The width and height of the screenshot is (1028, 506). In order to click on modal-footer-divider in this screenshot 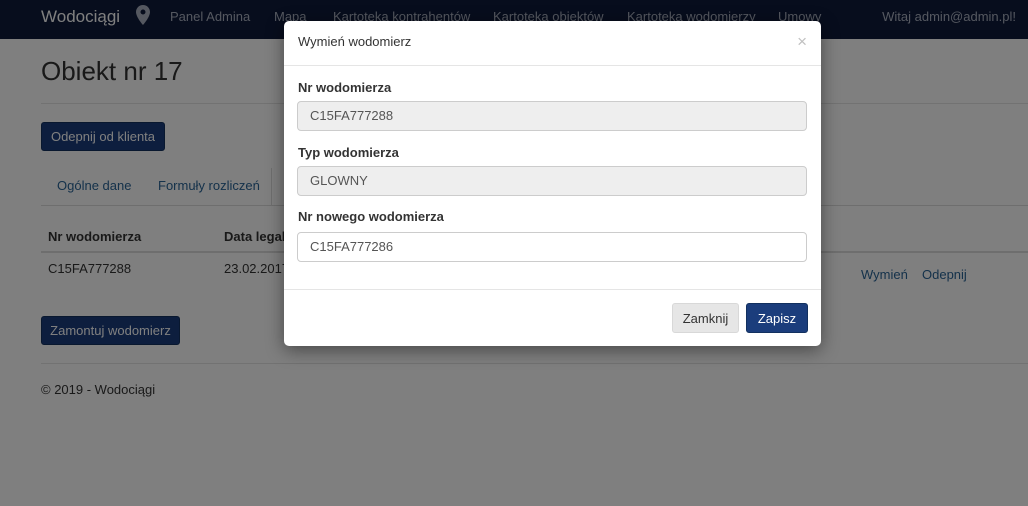, I will do `click(552, 289)`.